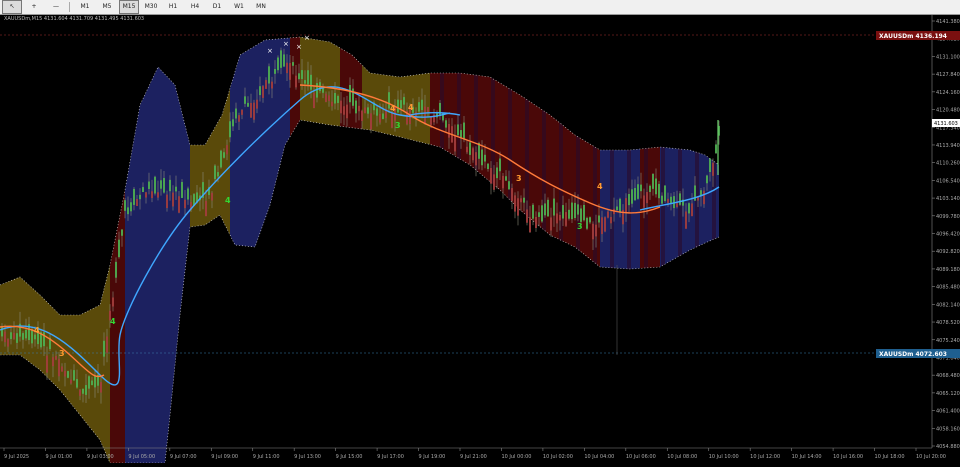  Describe the element at coordinates (217, 7) in the screenshot. I see `timeframe-d1-button: D1` at that location.